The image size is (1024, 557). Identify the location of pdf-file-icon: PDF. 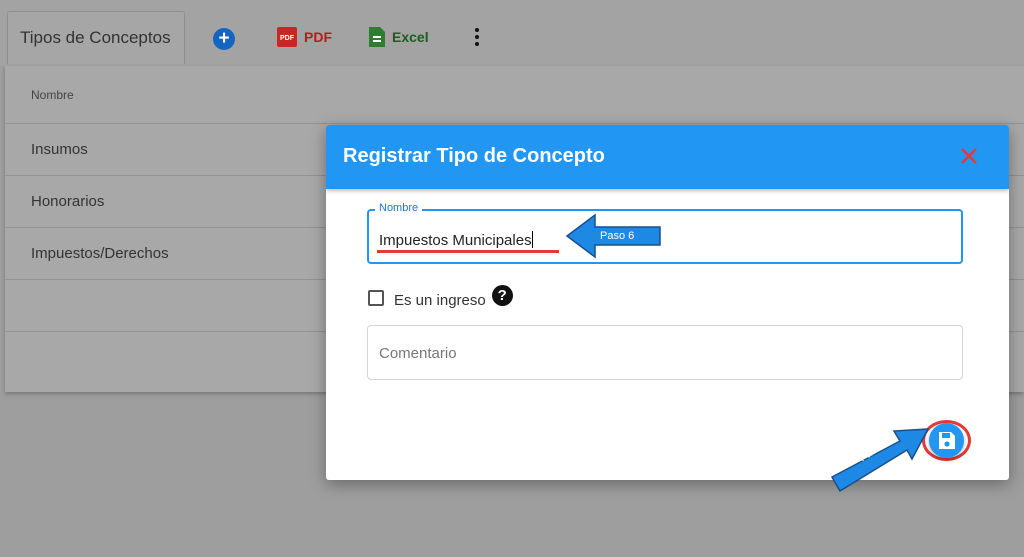
(287, 37).